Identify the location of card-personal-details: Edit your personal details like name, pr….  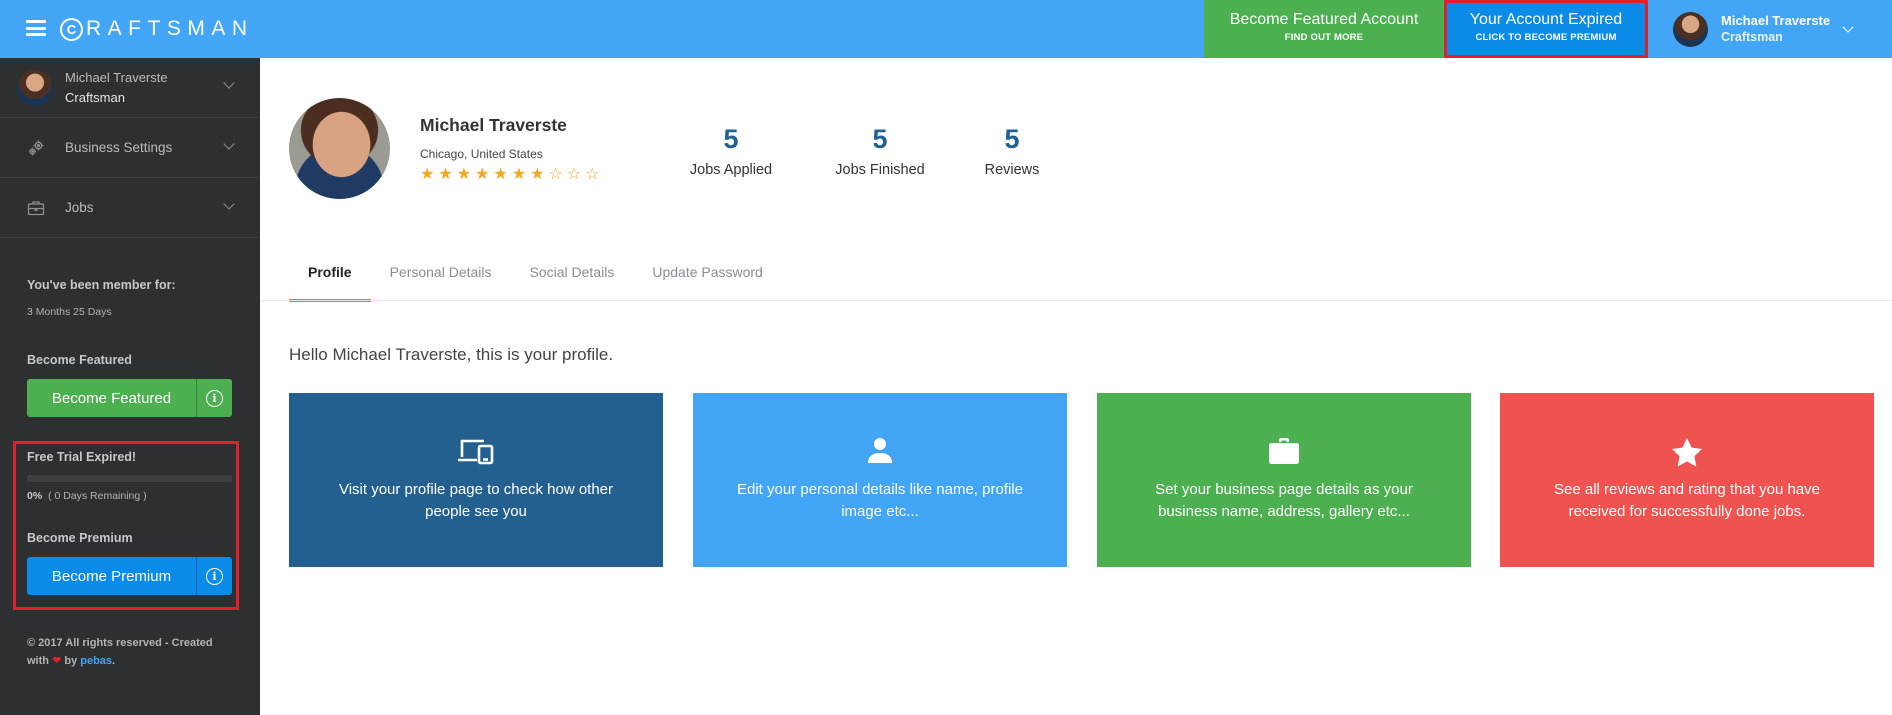
(880, 480).